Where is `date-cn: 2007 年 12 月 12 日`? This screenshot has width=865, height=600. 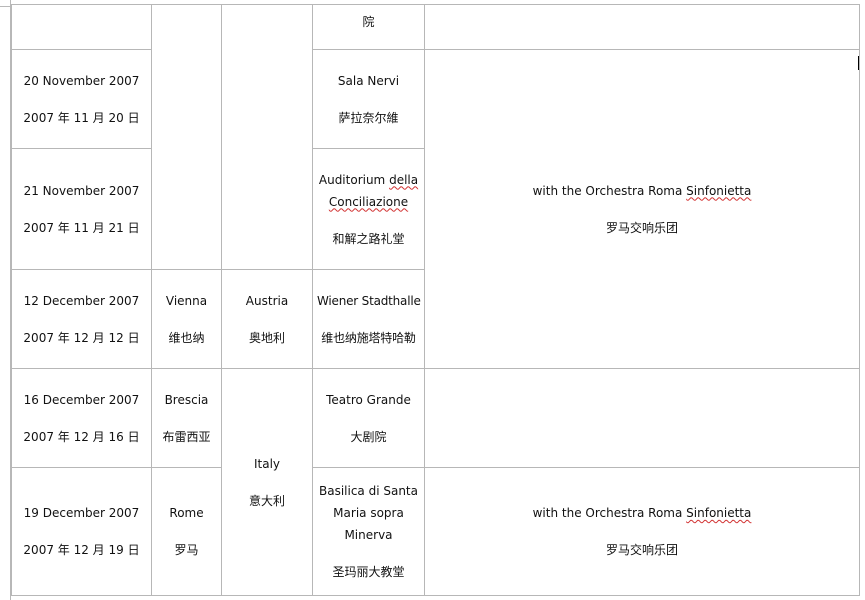 date-cn: 2007 年 12 月 12 日 is located at coordinates (81, 337).